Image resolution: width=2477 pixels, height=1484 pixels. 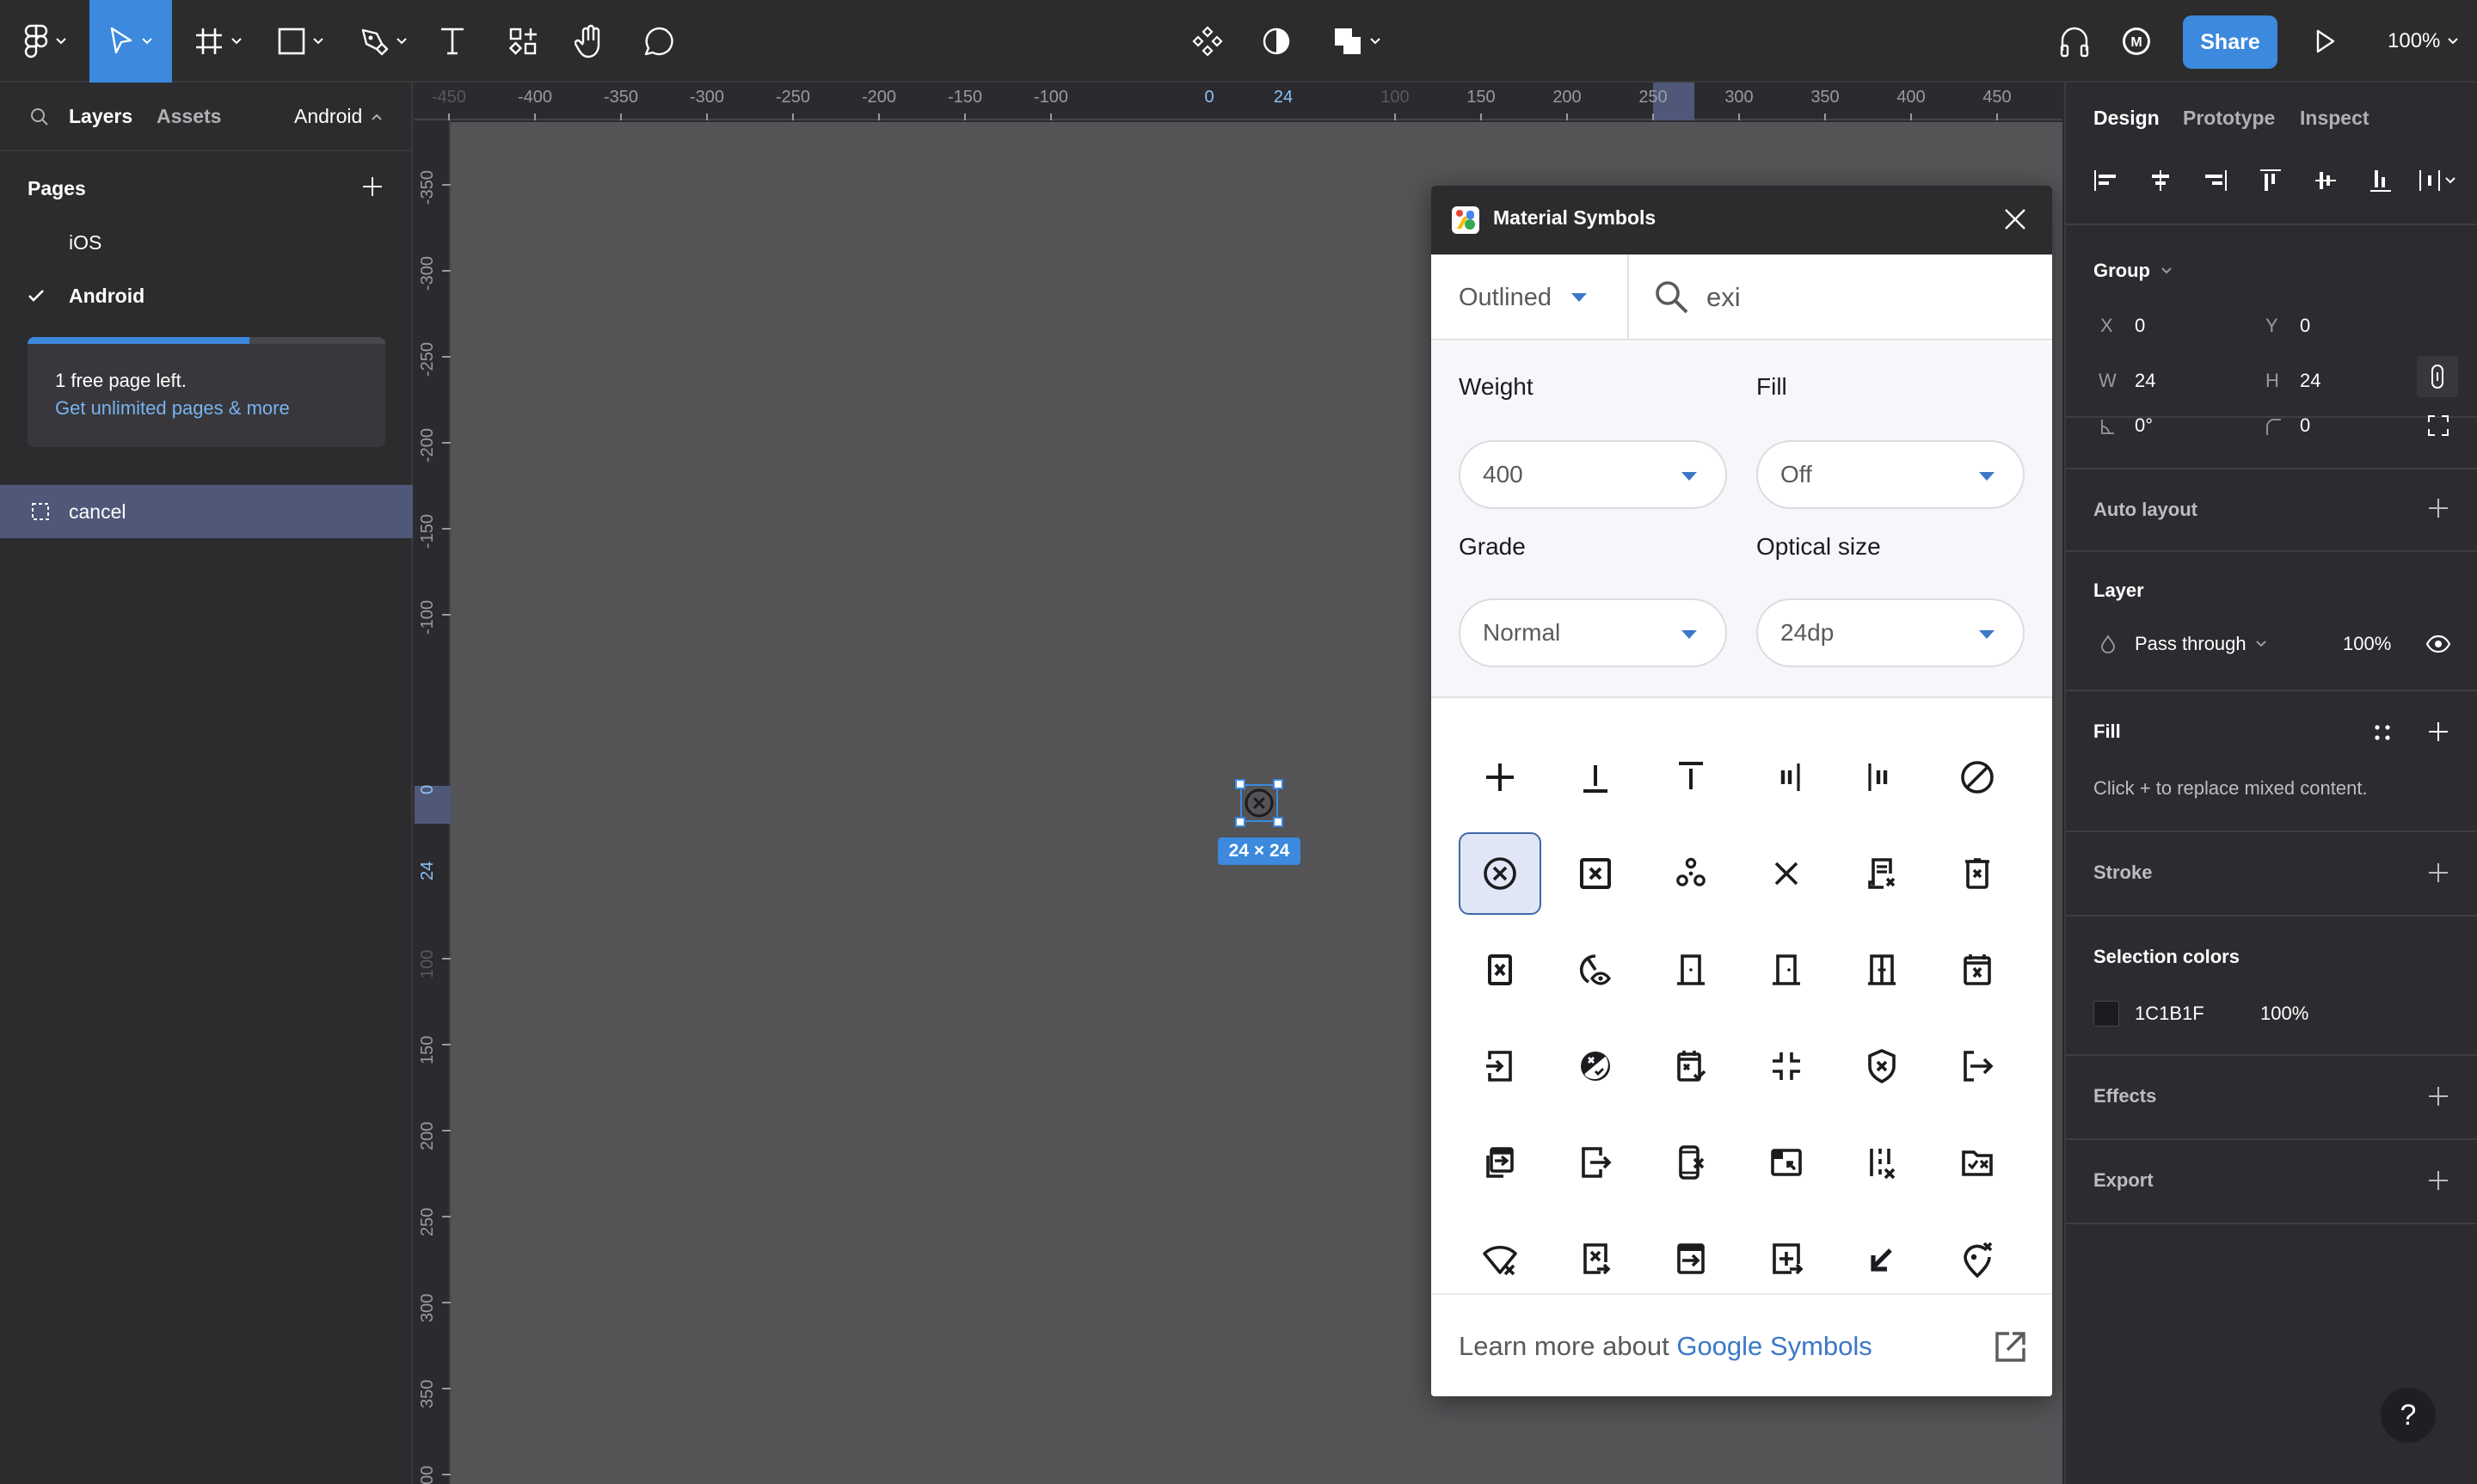 I want to click on layer-row: cancel, so click(x=206, y=511).